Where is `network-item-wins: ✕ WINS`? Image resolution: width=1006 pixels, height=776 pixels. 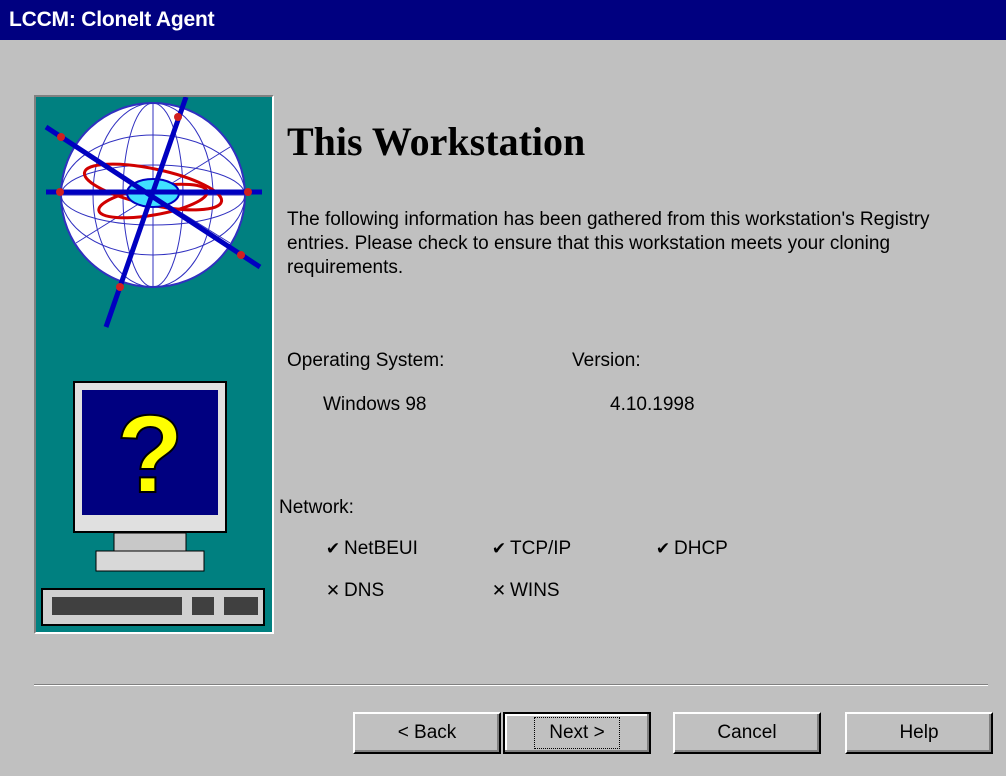
network-item-wins: ✕ WINS is located at coordinates (525, 591).